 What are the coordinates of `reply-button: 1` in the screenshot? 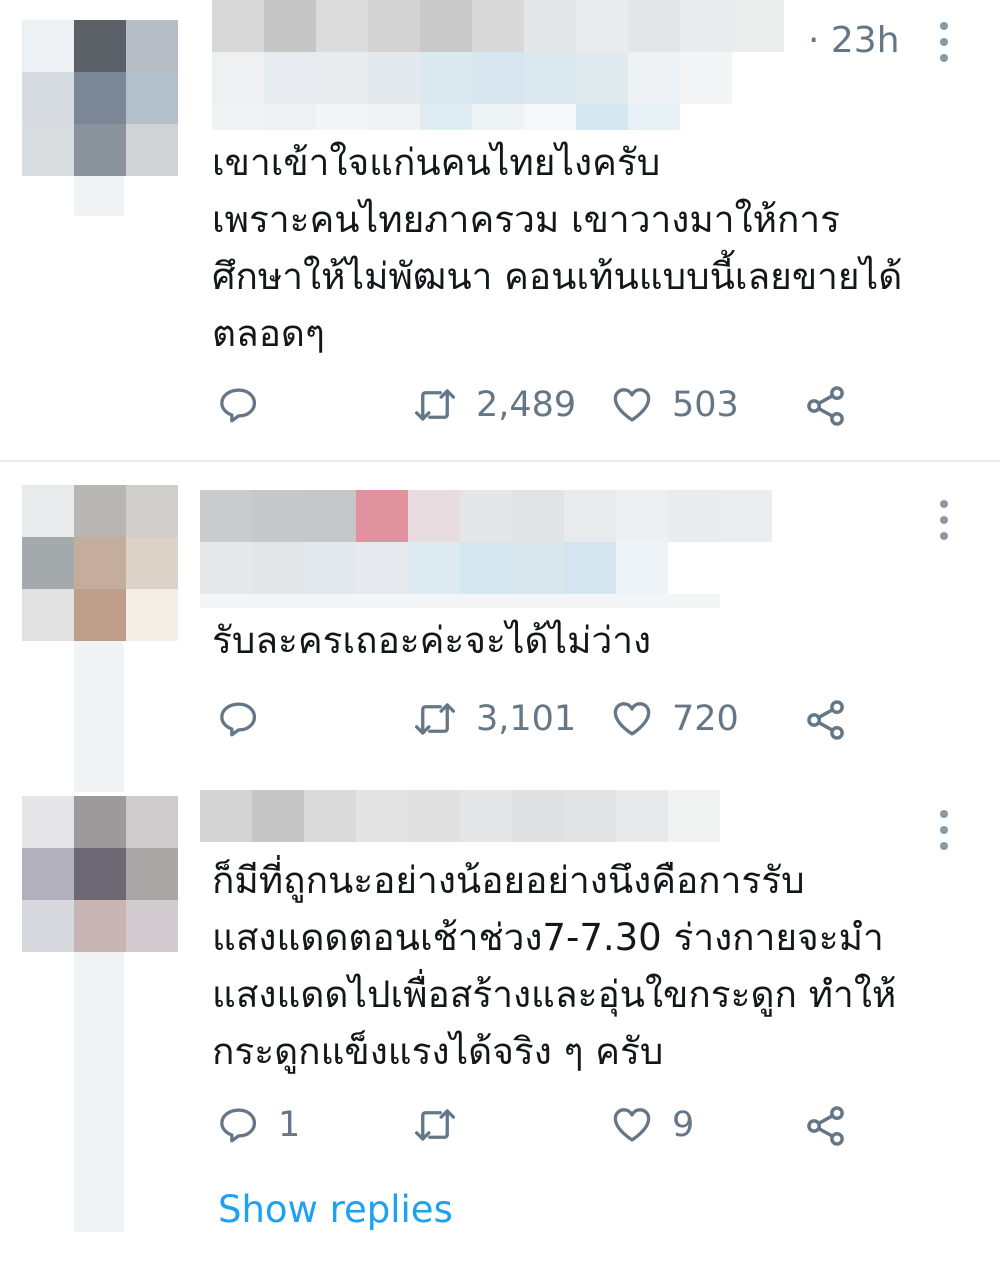 It's located at (259, 1125).